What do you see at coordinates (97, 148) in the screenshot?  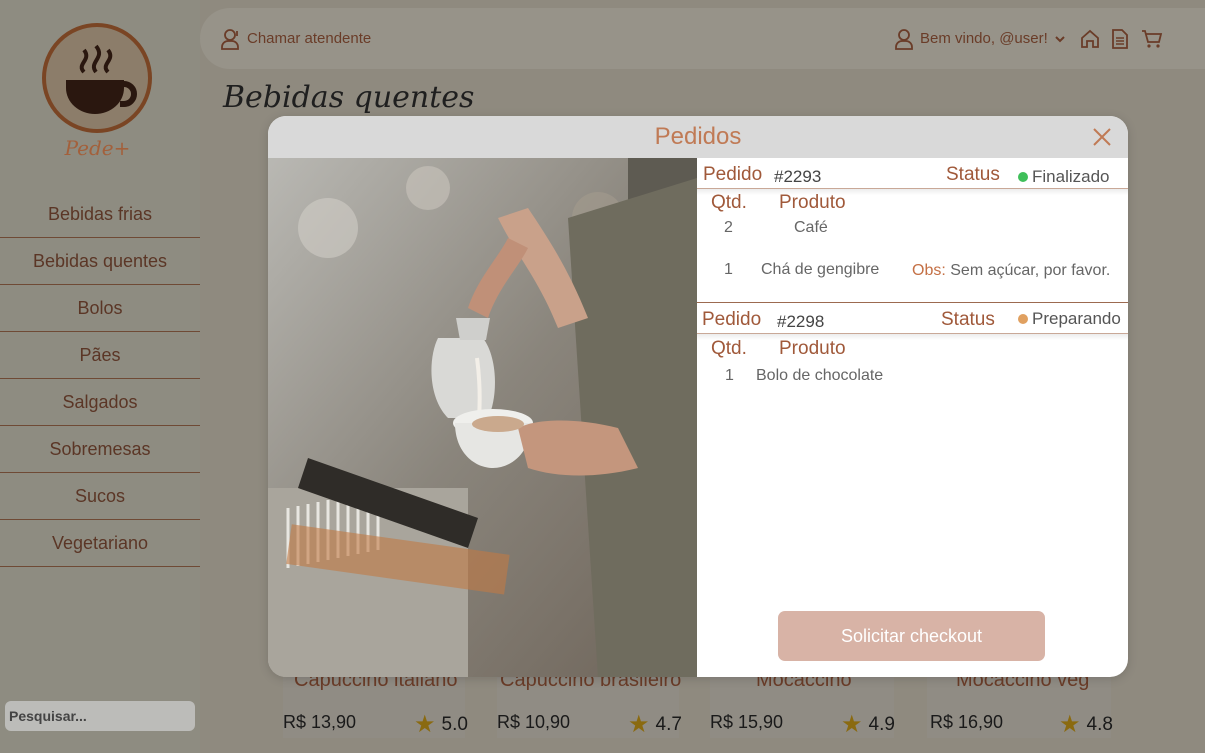 I see `logo-text: Pede+` at bounding box center [97, 148].